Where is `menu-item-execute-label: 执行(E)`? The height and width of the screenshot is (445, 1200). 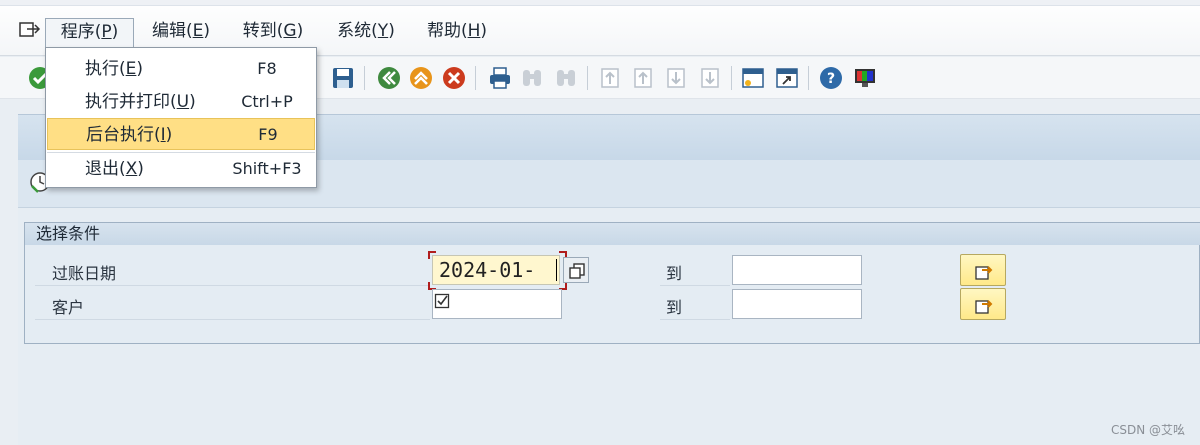 menu-item-execute-label: 执行(E) is located at coordinates (114, 69).